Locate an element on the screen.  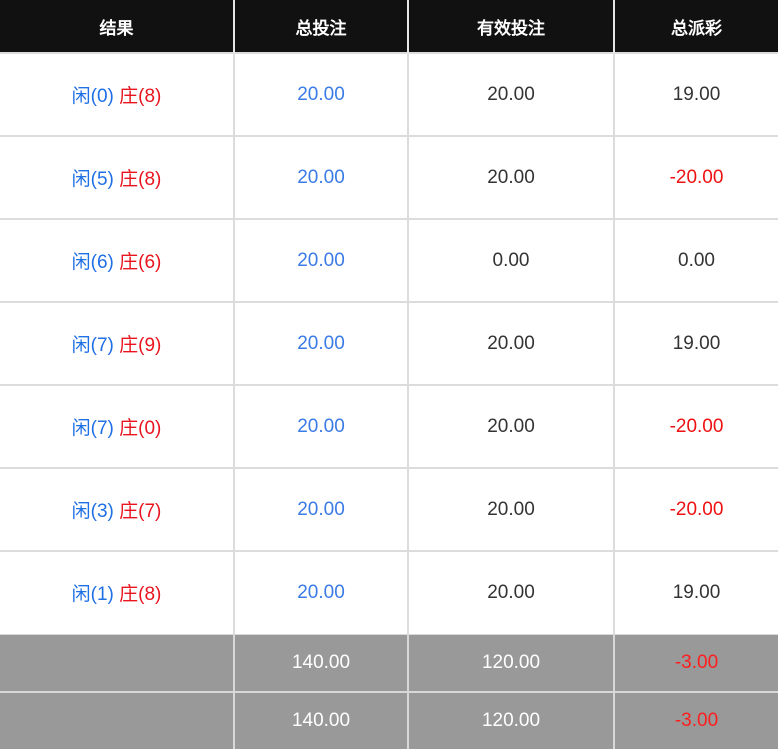
table-row: 闲(5) 庄(8) 20.00 20.00 -20.00 is located at coordinates (389, 177).